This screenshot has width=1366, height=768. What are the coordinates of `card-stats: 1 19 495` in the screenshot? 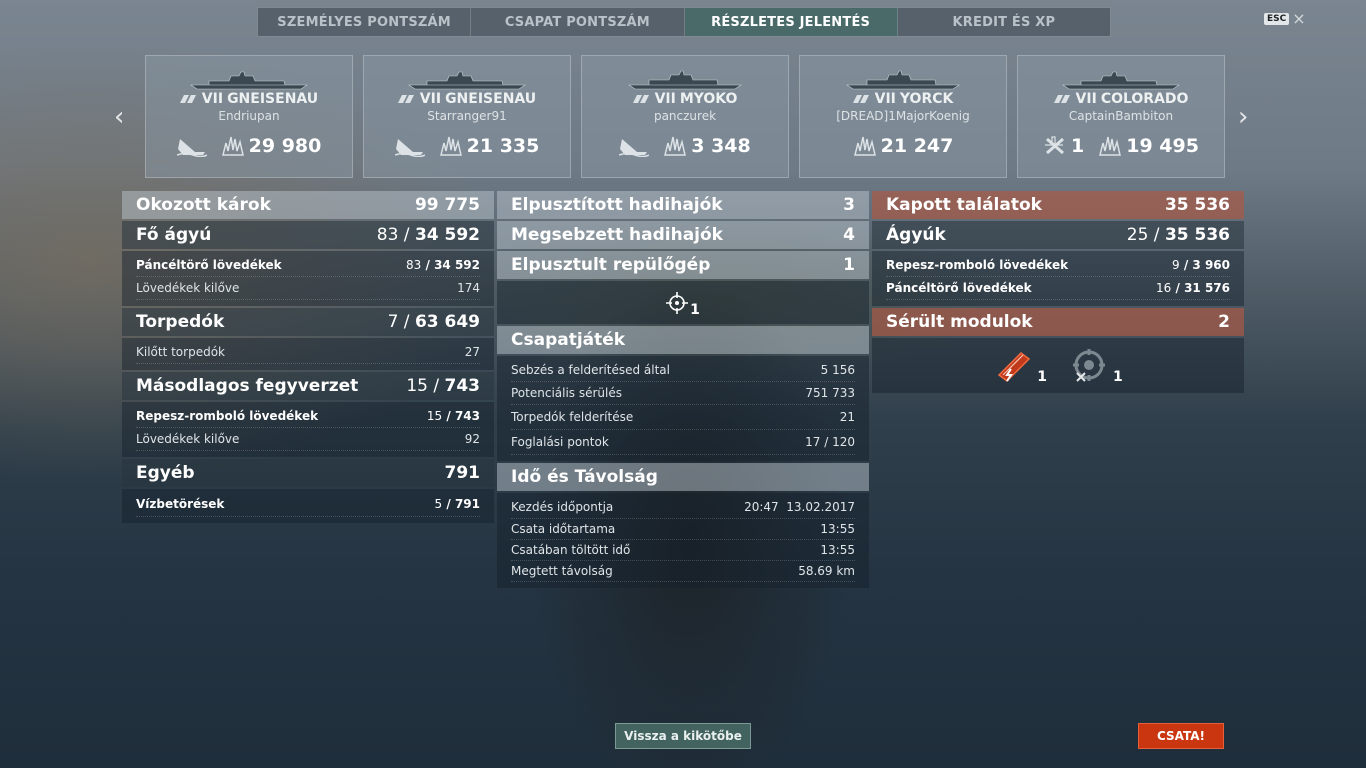 It's located at (1121, 146).